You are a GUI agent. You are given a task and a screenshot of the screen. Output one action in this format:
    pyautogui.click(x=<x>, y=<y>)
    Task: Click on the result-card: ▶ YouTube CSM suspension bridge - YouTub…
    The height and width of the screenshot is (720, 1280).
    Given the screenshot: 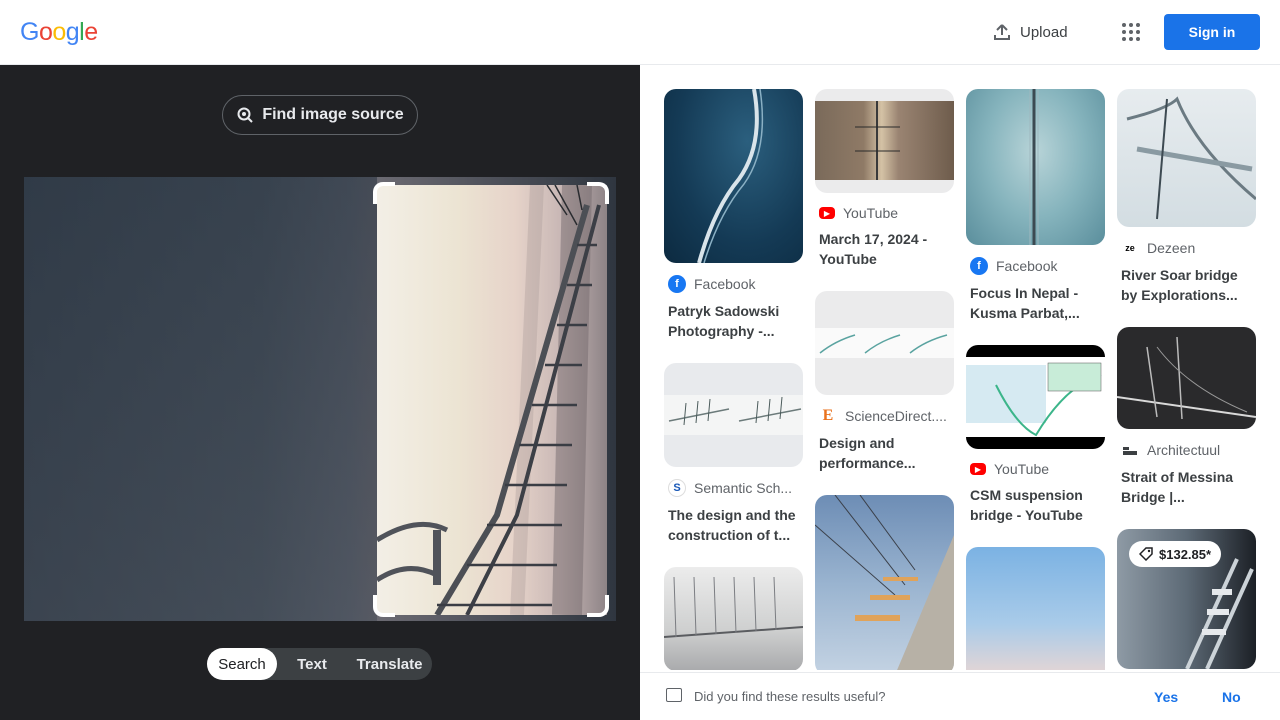 What is the action you would take?
    pyautogui.click(x=1035, y=435)
    